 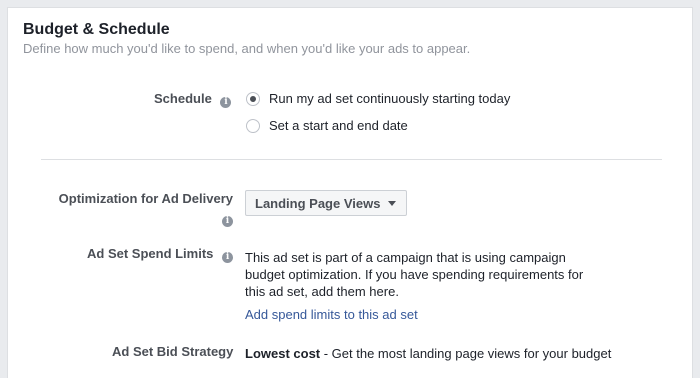 What do you see at coordinates (351, 159) in the screenshot?
I see `section-divider` at bounding box center [351, 159].